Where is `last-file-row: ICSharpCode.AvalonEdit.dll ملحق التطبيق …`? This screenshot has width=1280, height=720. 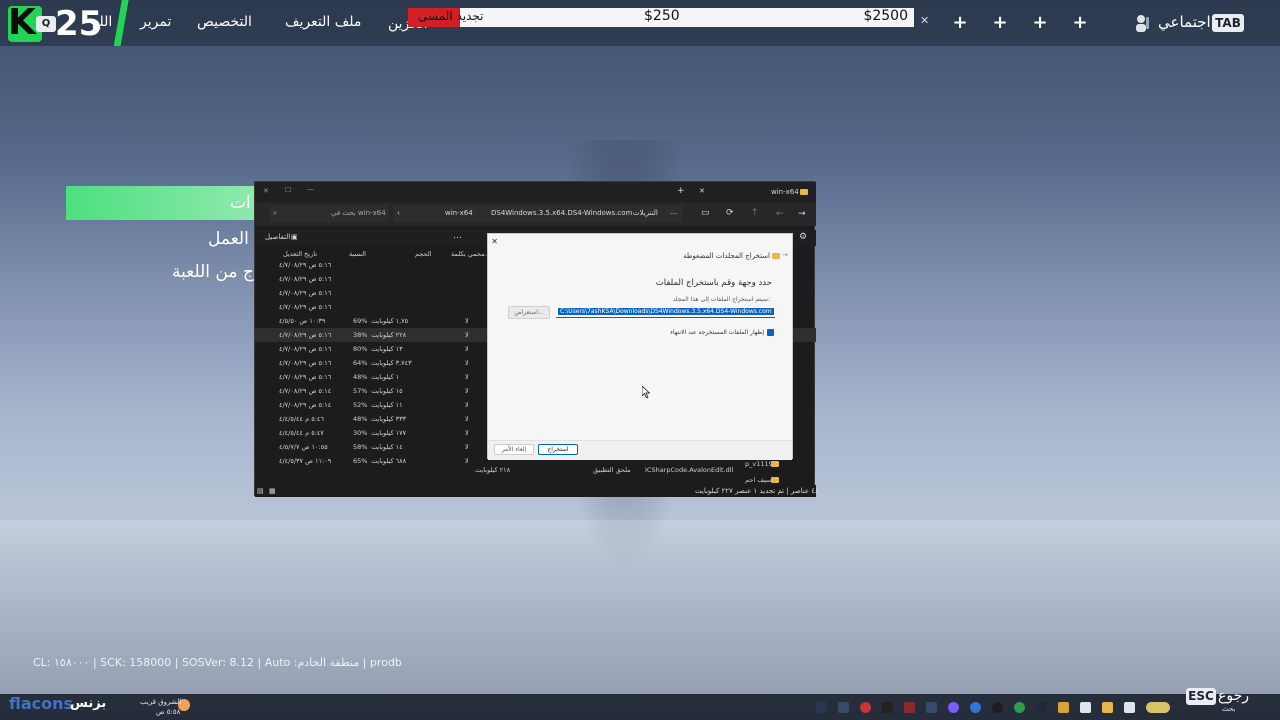
last-file-row: ICSharpCode.AvalonEdit.dll ملحق التطبيق … is located at coordinates (535, 470).